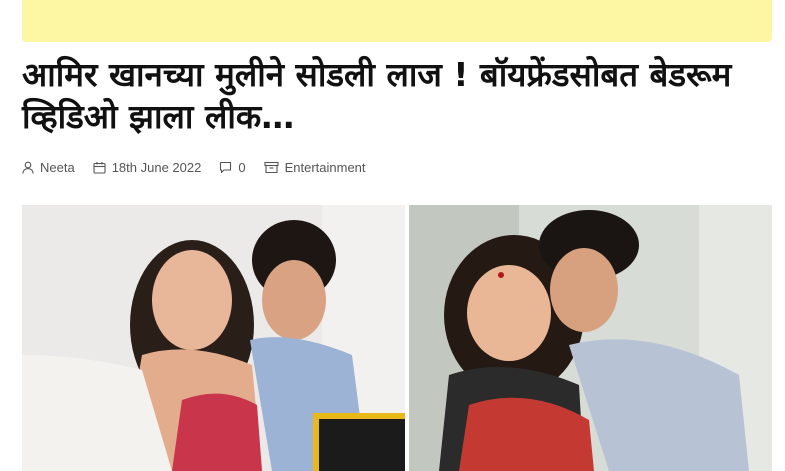  What do you see at coordinates (397, 21) in the screenshot?
I see `ad-banner` at bounding box center [397, 21].